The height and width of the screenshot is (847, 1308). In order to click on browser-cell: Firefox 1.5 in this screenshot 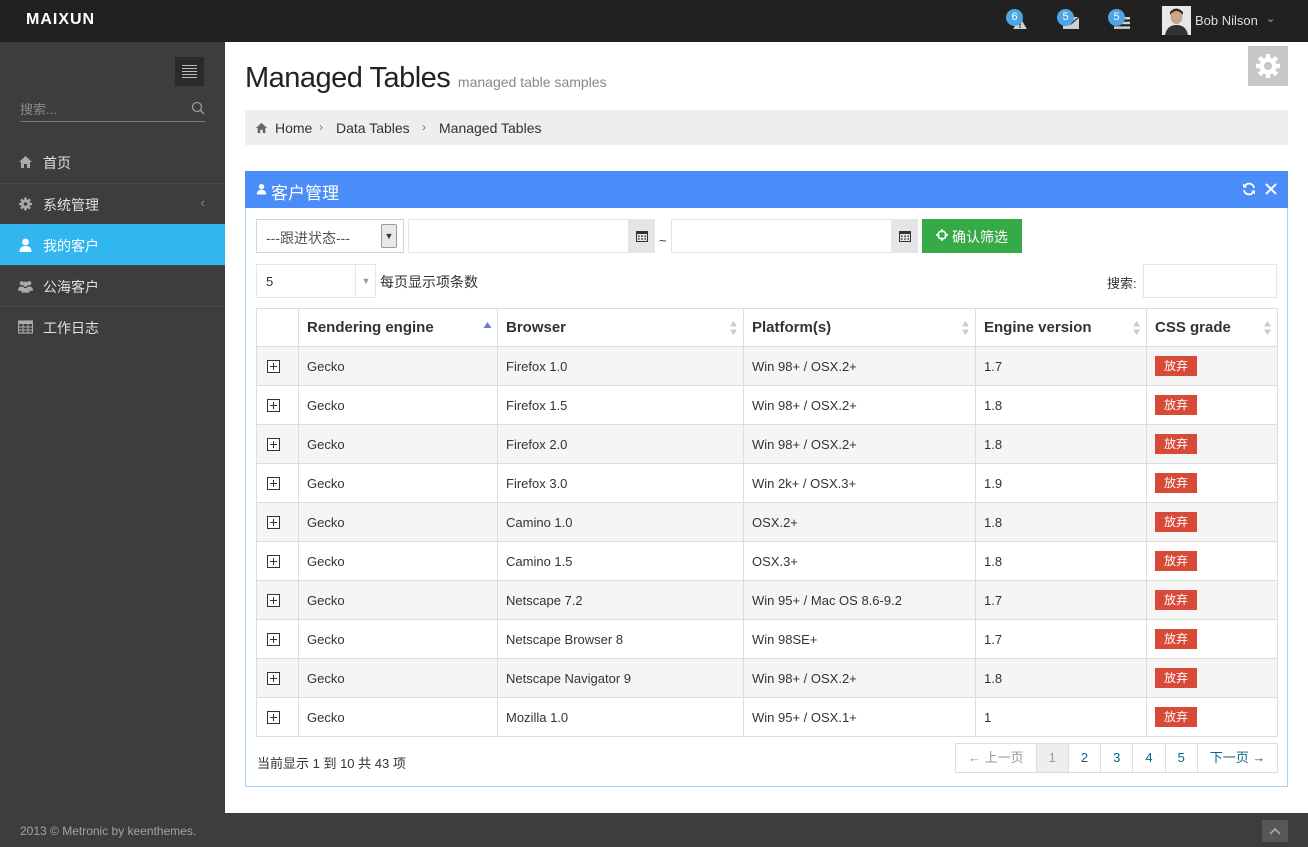, I will do `click(620, 405)`.